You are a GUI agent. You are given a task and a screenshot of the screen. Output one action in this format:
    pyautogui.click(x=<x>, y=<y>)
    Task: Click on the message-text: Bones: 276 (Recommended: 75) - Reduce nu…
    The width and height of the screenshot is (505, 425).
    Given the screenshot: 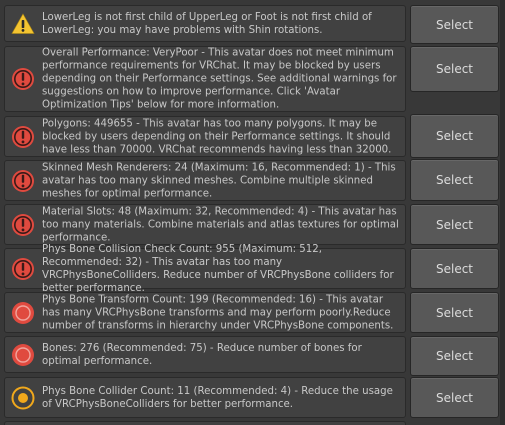 What is the action you would take?
    pyautogui.click(x=202, y=354)
    